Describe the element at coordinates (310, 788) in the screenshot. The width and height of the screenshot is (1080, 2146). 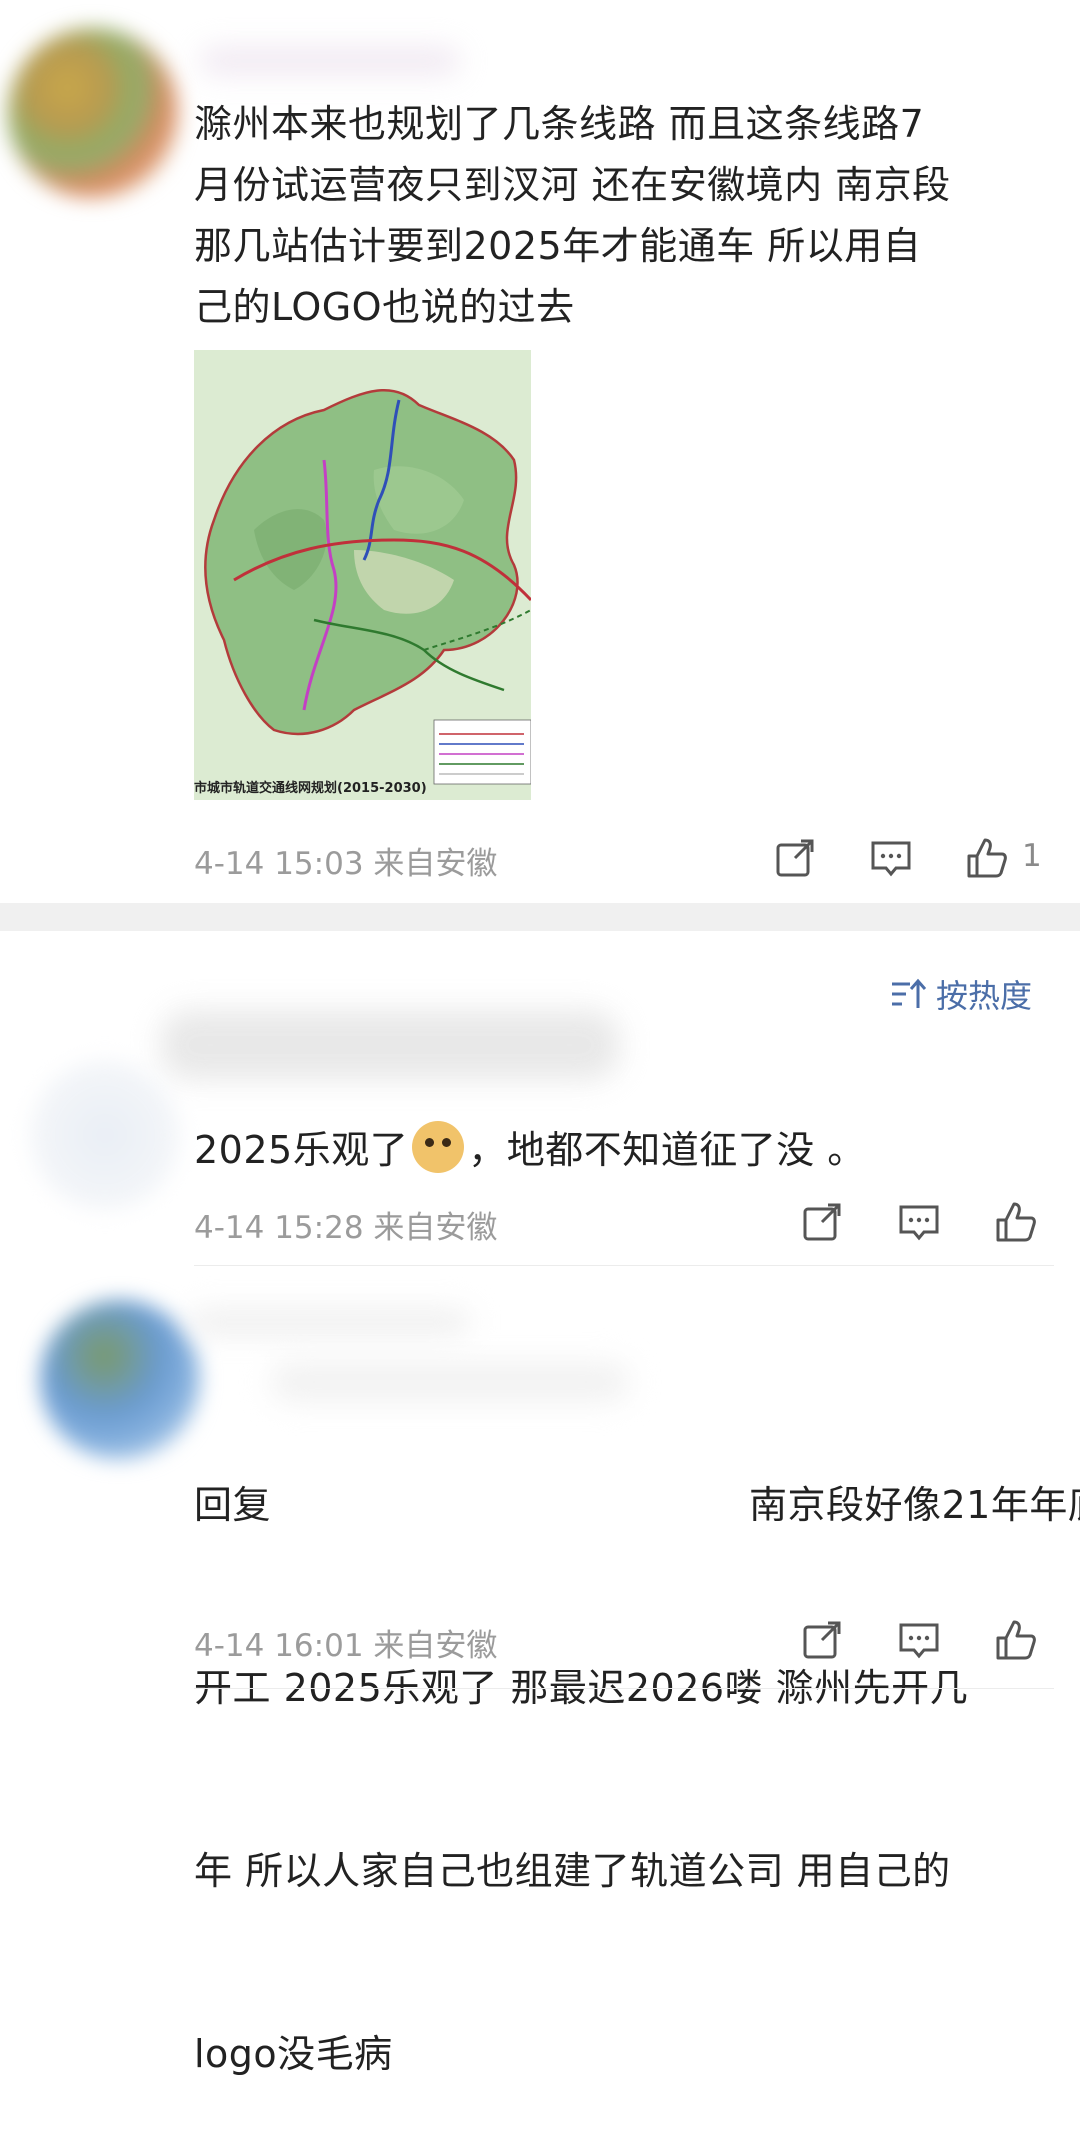
I see `map-caption: 市城市轨道交通线网规划(2015-2030)` at that location.